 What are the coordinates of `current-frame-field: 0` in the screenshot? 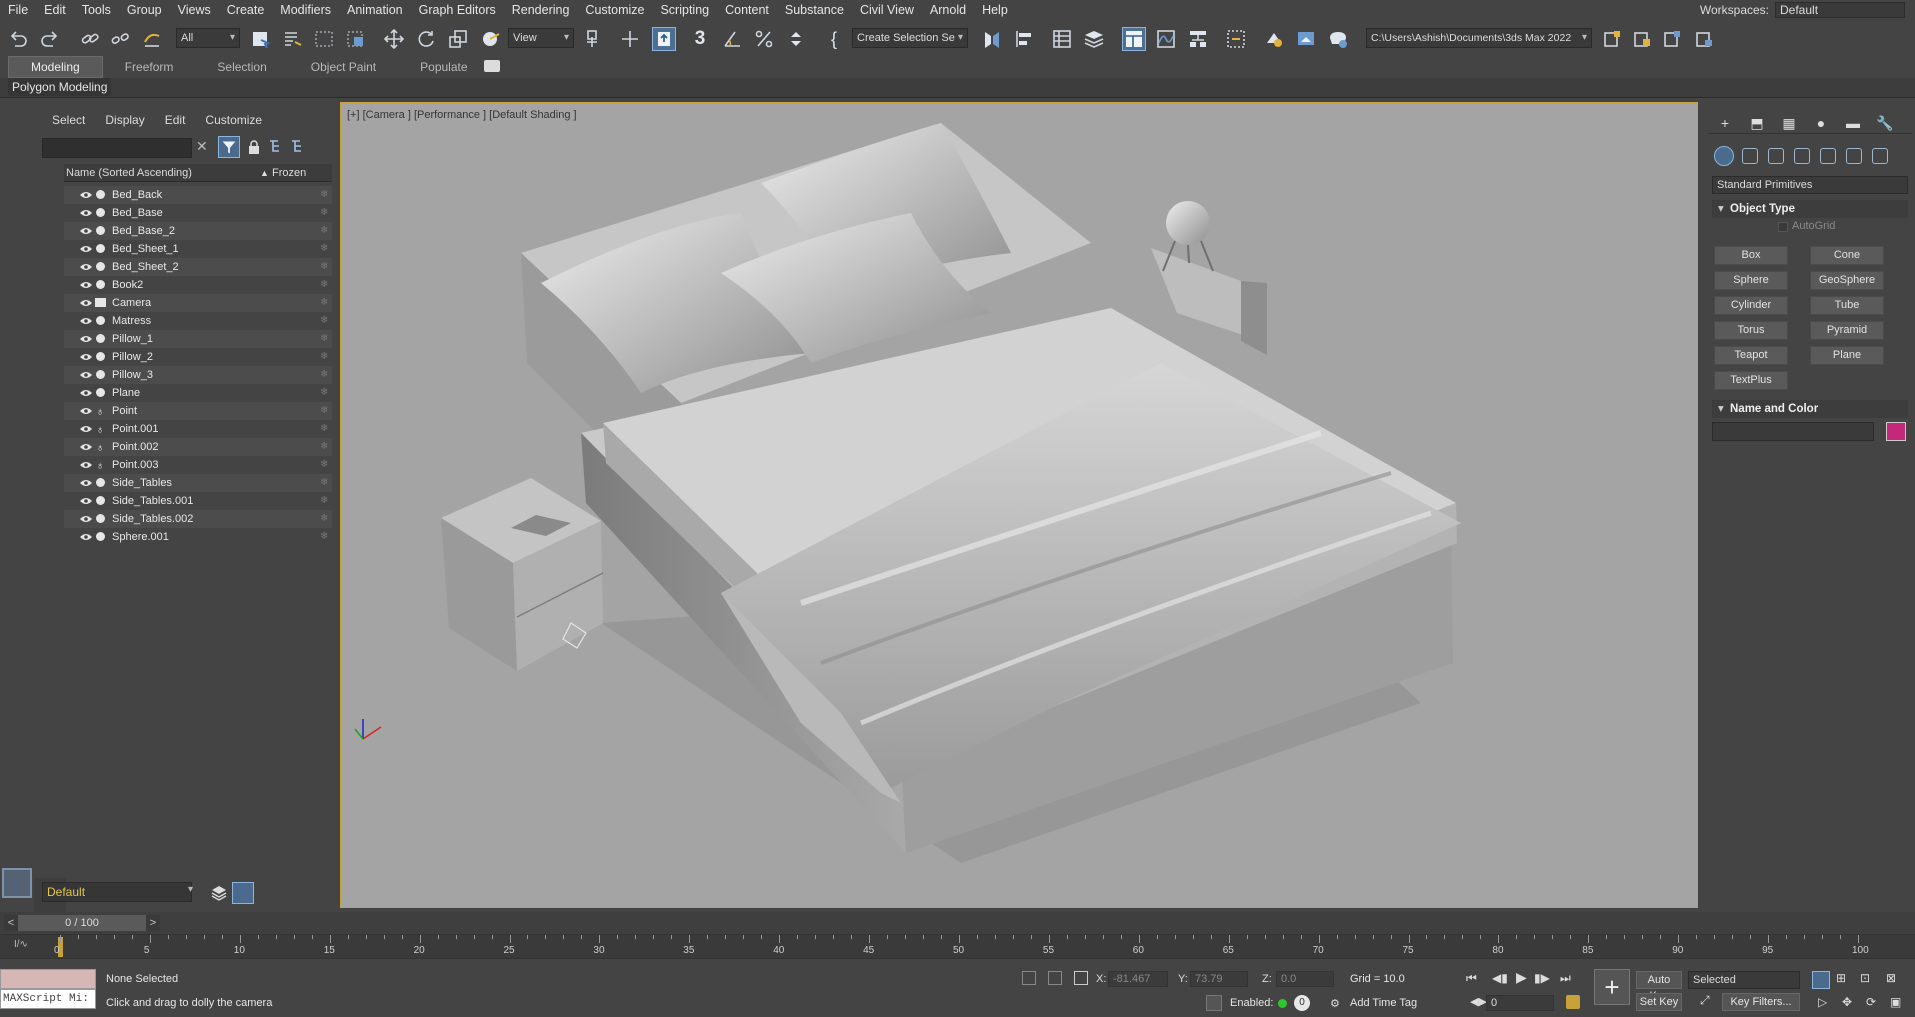 It's located at (1520, 1003).